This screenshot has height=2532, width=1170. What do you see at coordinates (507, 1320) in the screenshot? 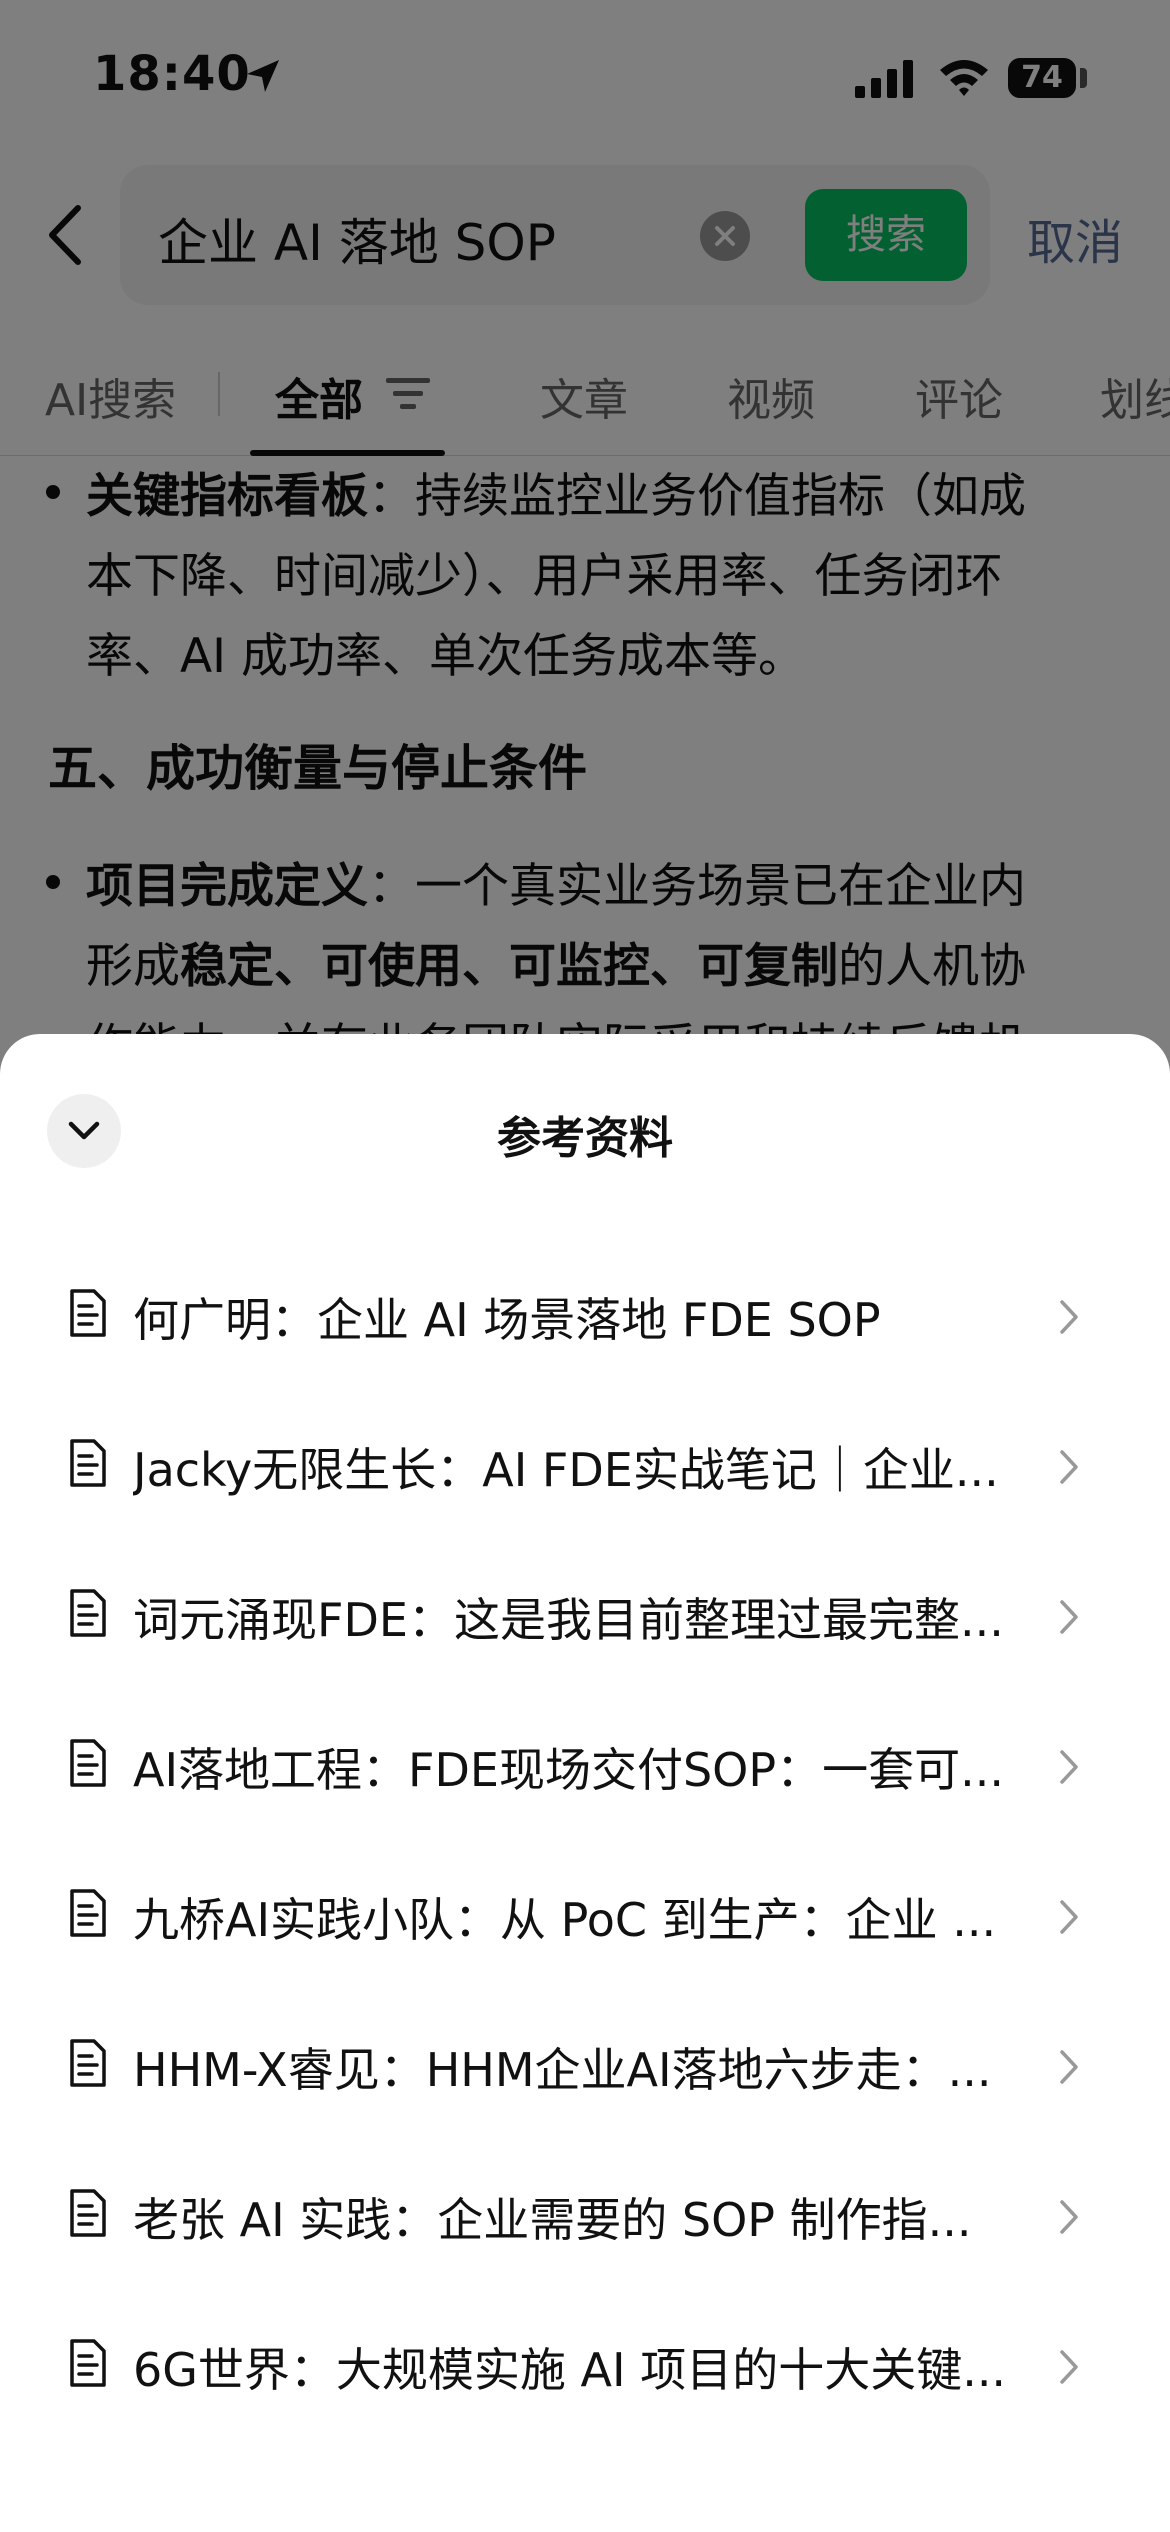
I see `reference-title: 何广明：企业 AI 场景落地 FDE SOP` at bounding box center [507, 1320].